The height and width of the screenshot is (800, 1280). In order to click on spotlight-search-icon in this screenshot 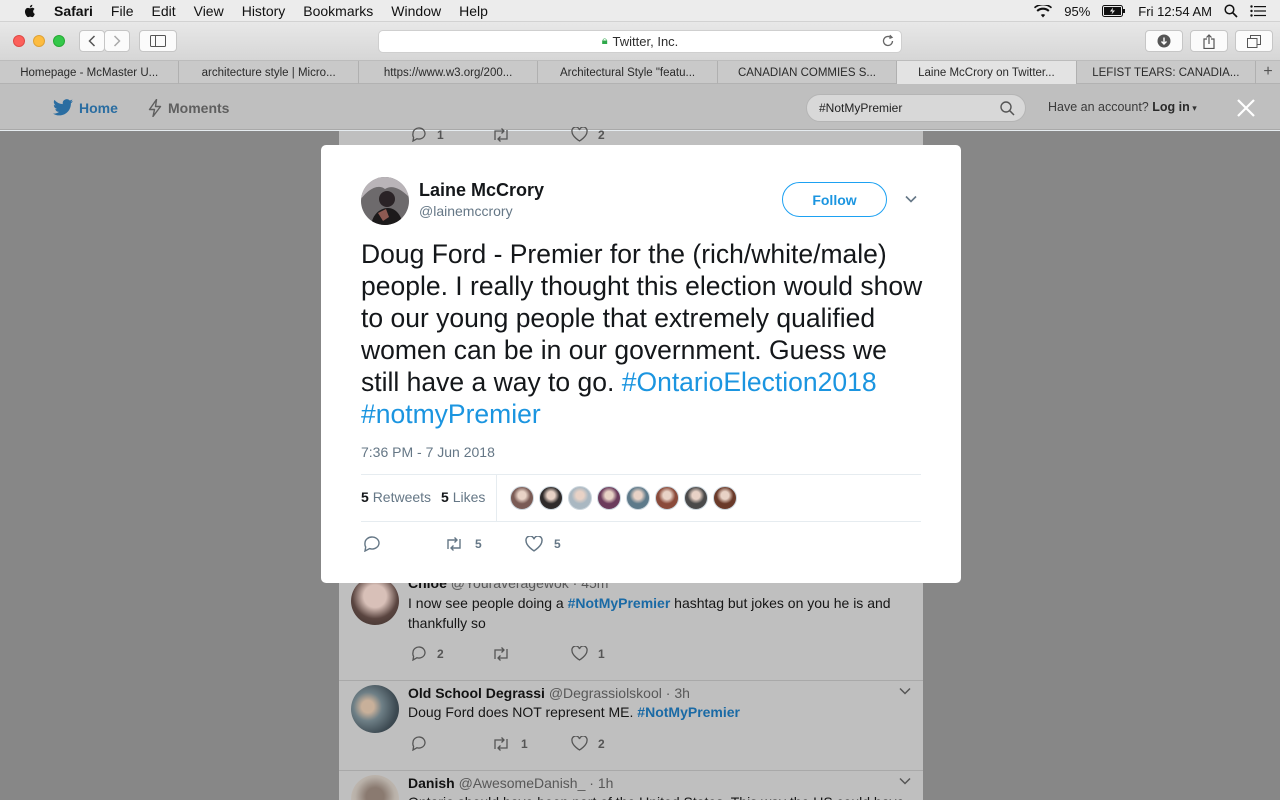, I will do `click(1231, 11)`.